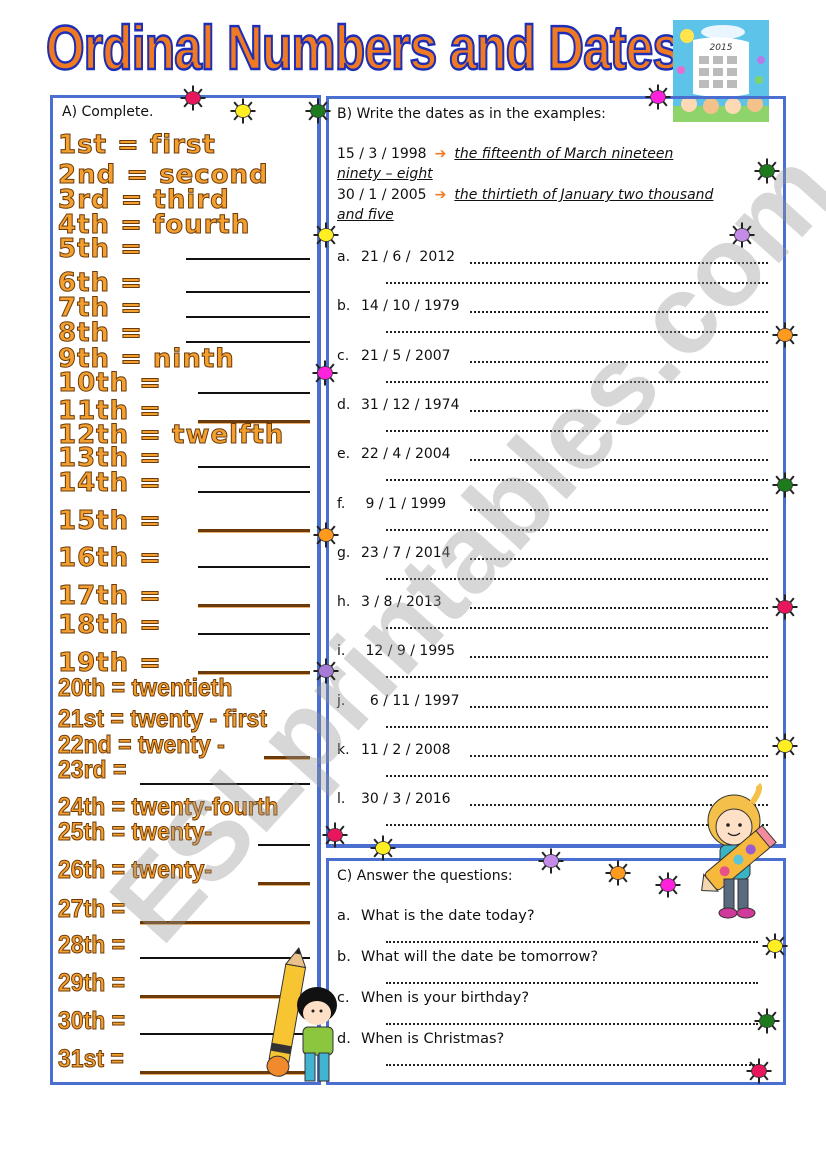 The image size is (826, 1169). What do you see at coordinates (584, 195) in the screenshot?
I see `example-answer: the thirtieth of January two thousand` at bounding box center [584, 195].